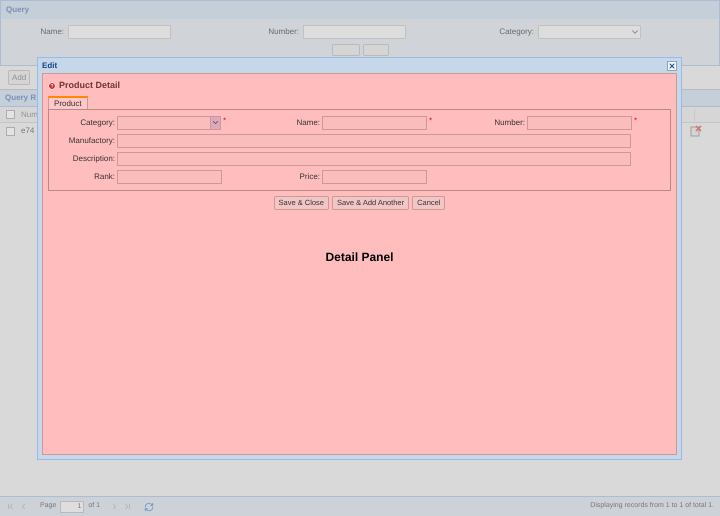  I want to click on close-button, so click(672, 65).